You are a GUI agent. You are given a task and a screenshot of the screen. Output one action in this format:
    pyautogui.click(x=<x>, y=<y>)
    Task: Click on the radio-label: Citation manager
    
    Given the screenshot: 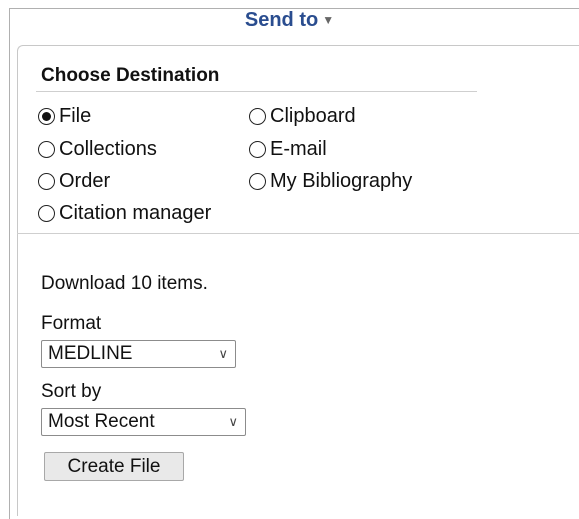 What is the action you would take?
    pyautogui.click(x=135, y=213)
    